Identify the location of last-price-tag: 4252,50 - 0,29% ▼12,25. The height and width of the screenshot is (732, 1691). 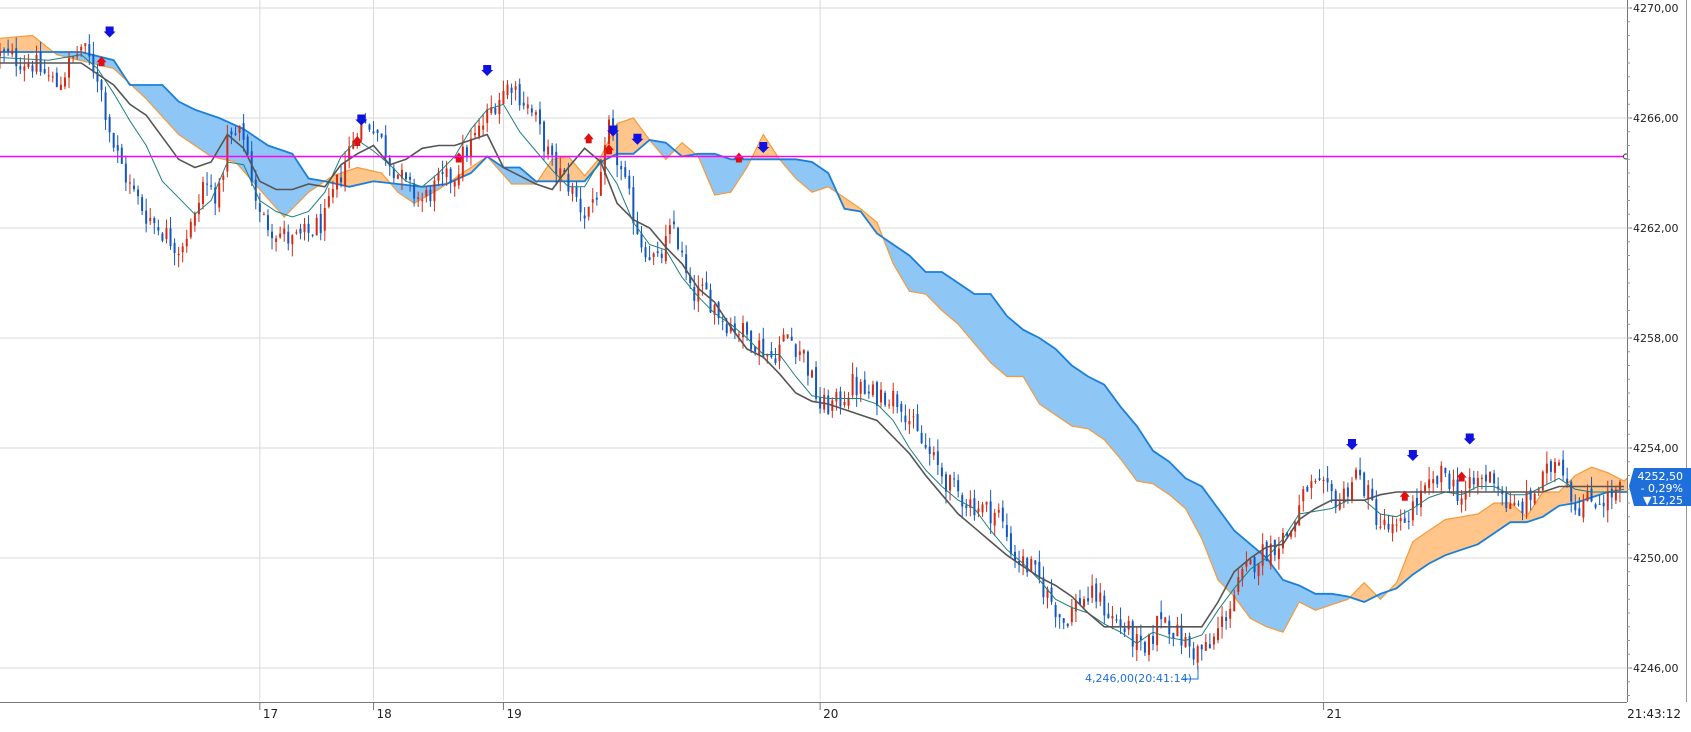
(1660, 487).